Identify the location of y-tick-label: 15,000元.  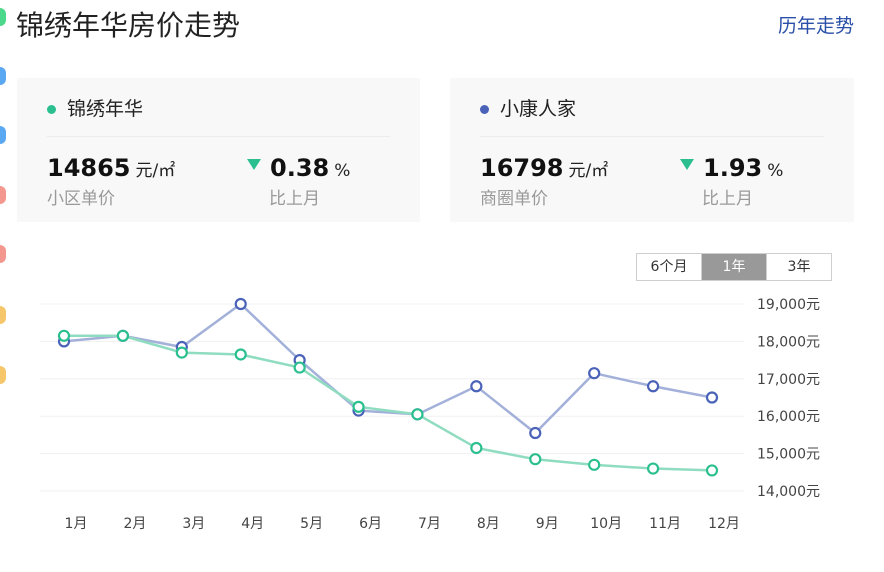
(788, 455).